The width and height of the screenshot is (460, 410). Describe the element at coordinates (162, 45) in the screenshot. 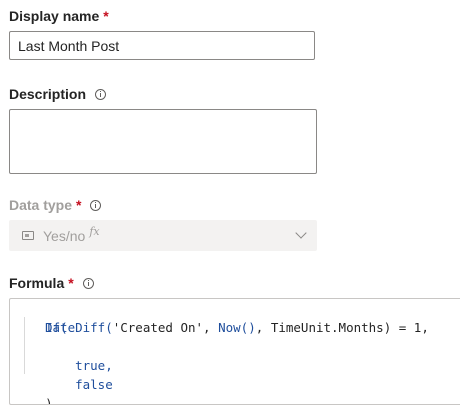

I see `display-name-input` at that location.